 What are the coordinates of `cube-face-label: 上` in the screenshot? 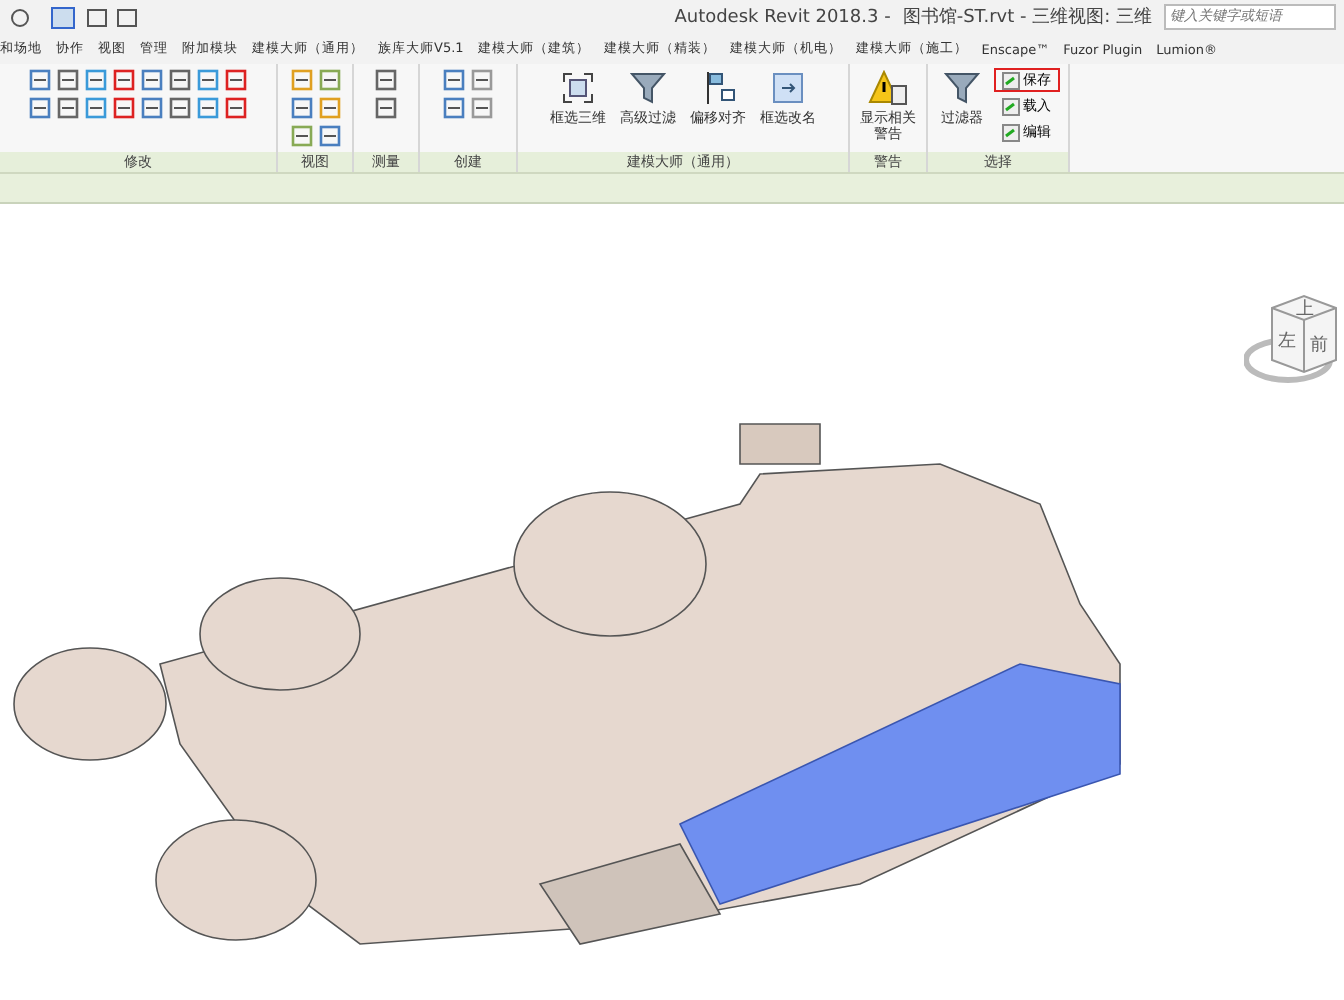 It's located at (1305, 309).